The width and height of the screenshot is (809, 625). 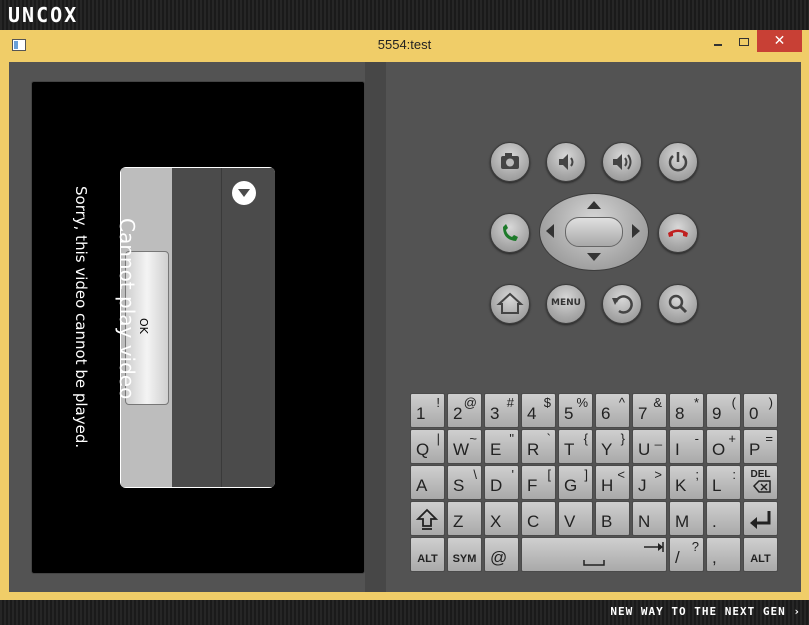 What do you see at coordinates (686, 410) in the screenshot?
I see `key-8: 8 *` at bounding box center [686, 410].